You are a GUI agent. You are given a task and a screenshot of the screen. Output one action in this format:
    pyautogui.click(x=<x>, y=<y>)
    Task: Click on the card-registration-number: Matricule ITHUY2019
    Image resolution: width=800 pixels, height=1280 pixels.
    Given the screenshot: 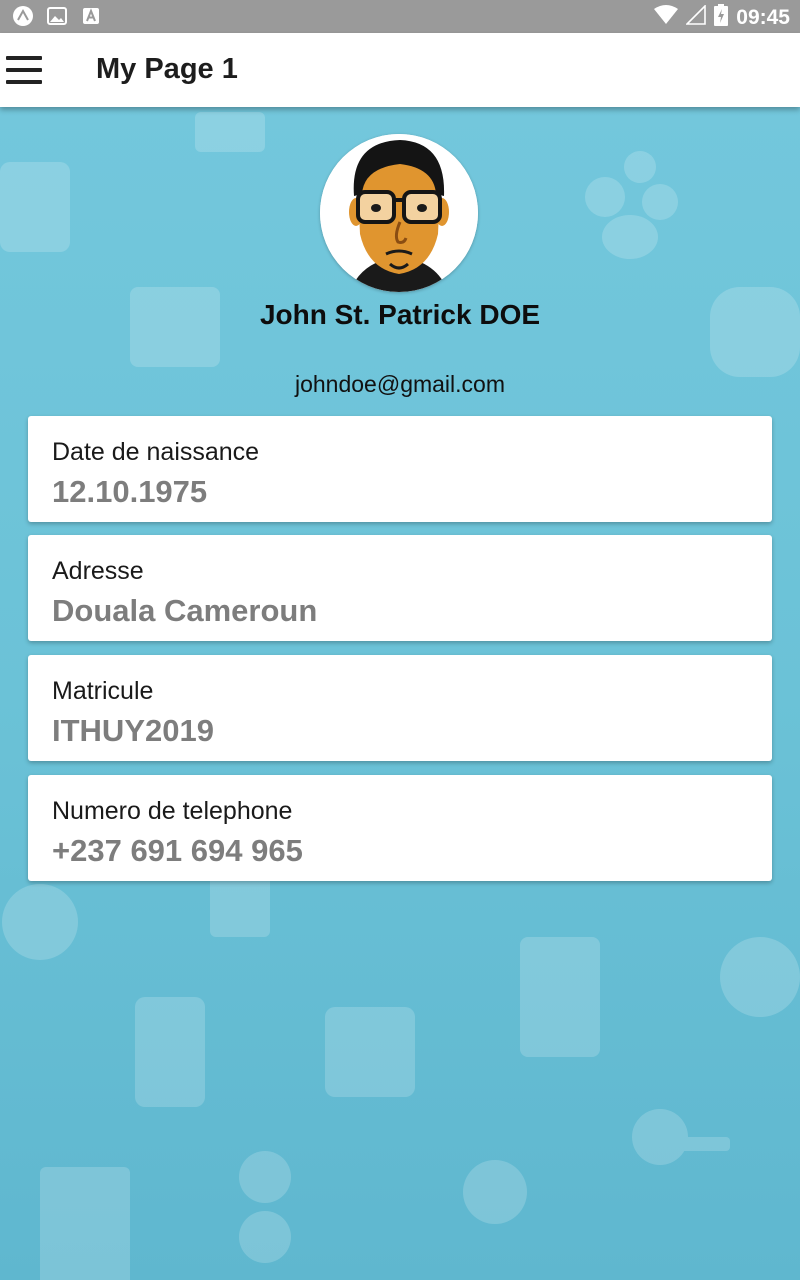 What is the action you would take?
    pyautogui.click(x=400, y=708)
    